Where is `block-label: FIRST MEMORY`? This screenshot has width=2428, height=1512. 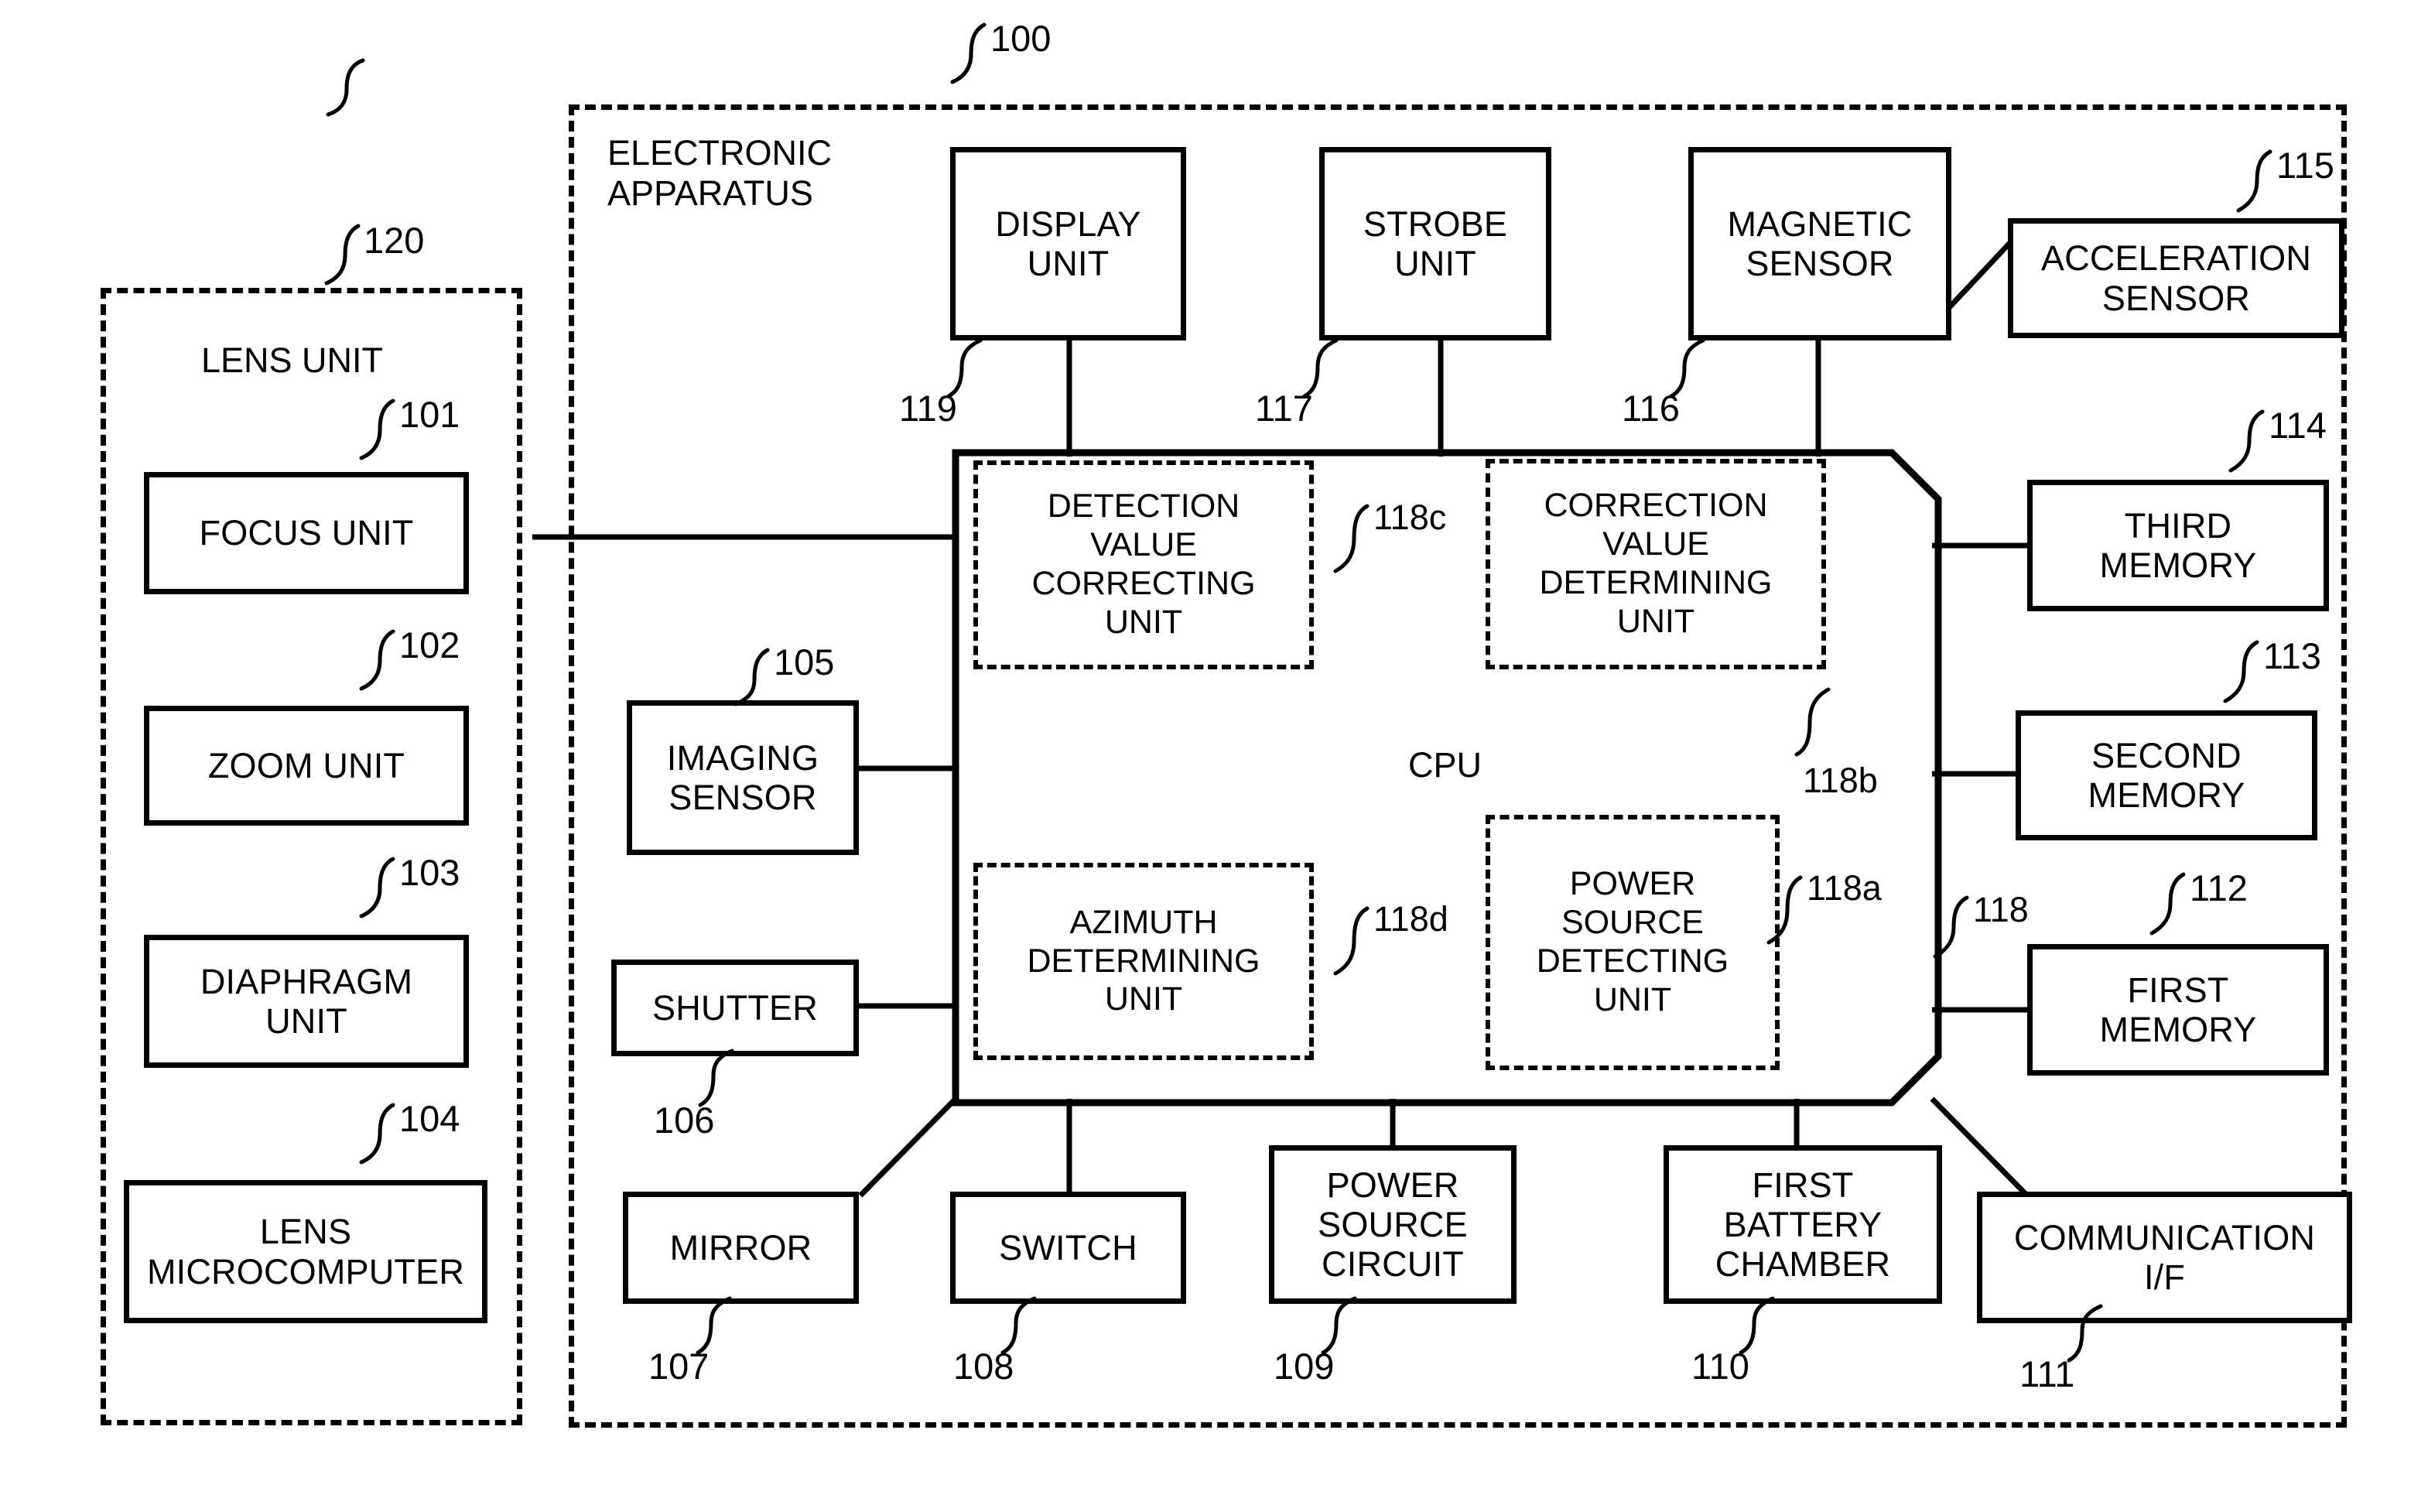
block-label: FIRST MEMORY is located at coordinates (2178, 1010).